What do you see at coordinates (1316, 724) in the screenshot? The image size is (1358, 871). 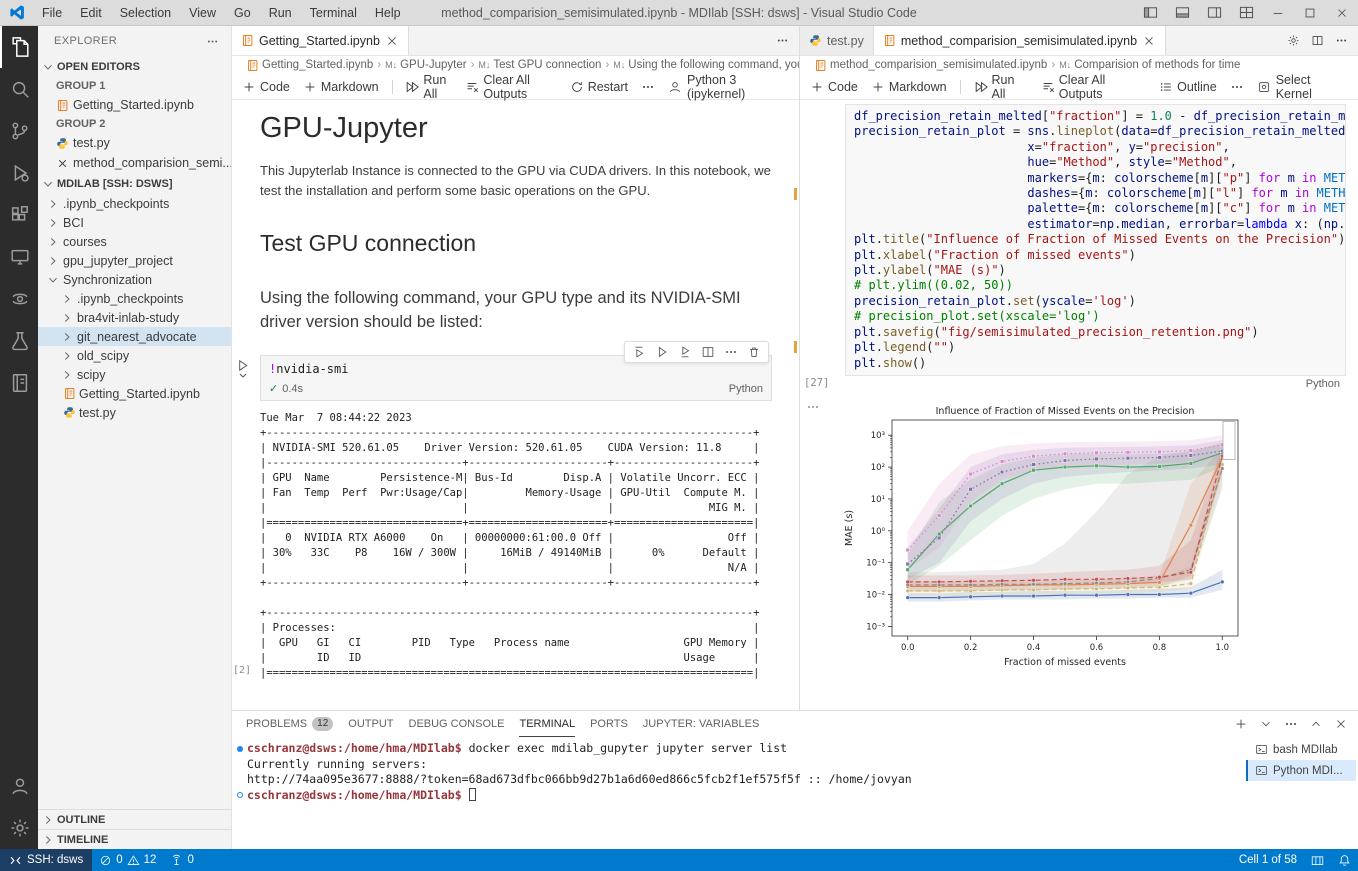 I see `maximize-panel-icon` at bounding box center [1316, 724].